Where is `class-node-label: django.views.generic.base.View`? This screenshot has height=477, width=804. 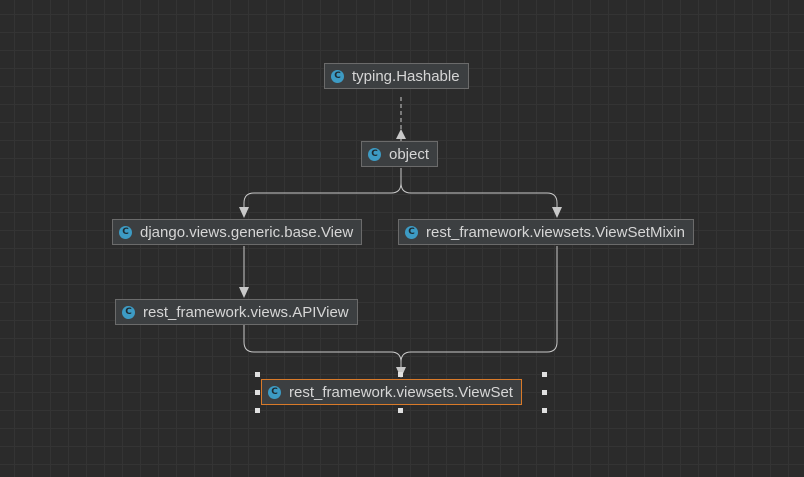 class-node-label: django.views.generic.base.View is located at coordinates (247, 232).